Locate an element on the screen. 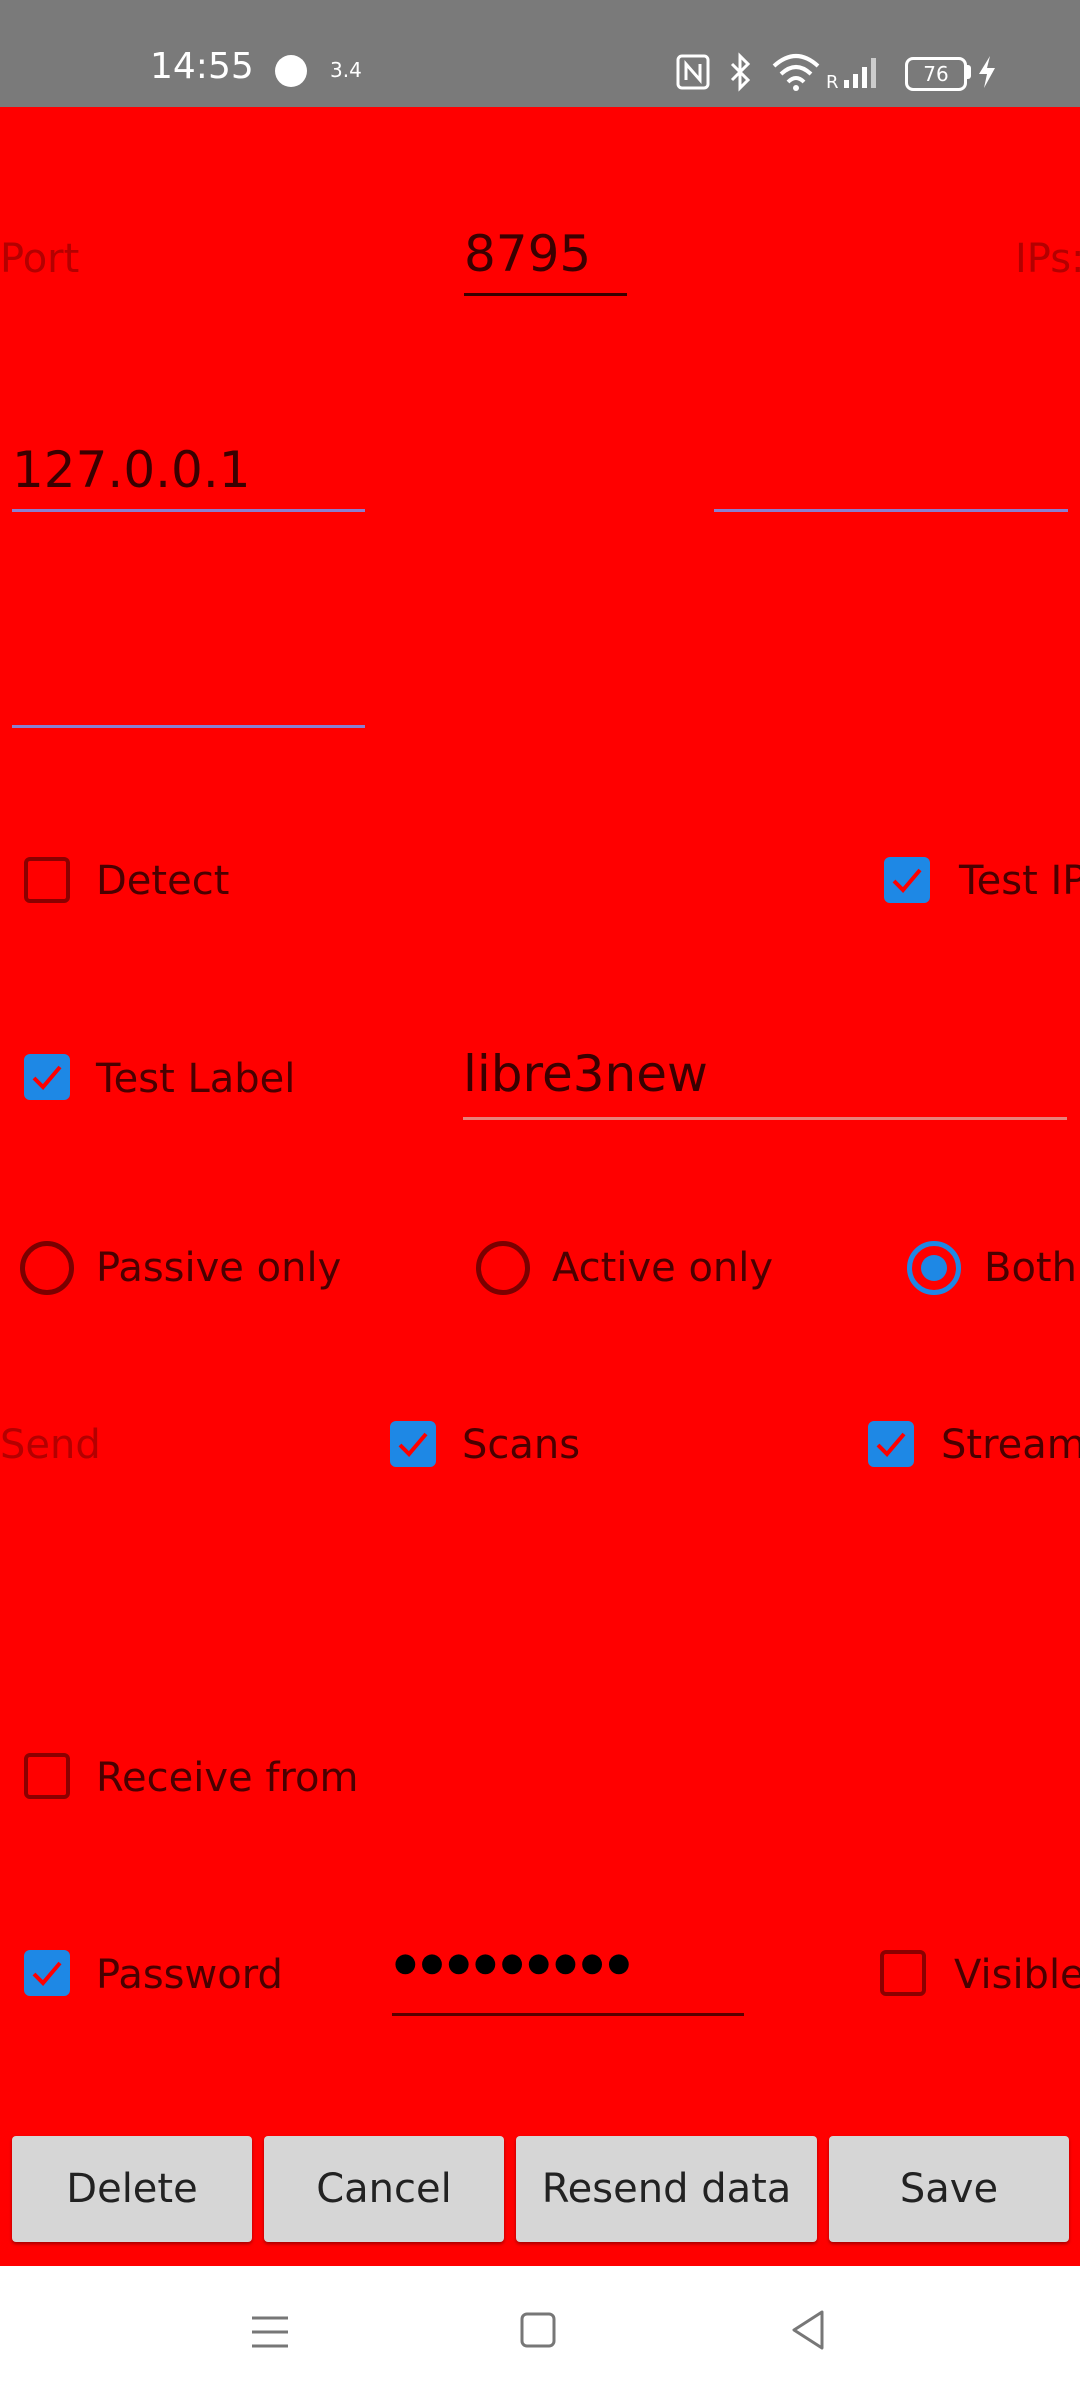  data-saver-icon is located at coordinates (291, 73).